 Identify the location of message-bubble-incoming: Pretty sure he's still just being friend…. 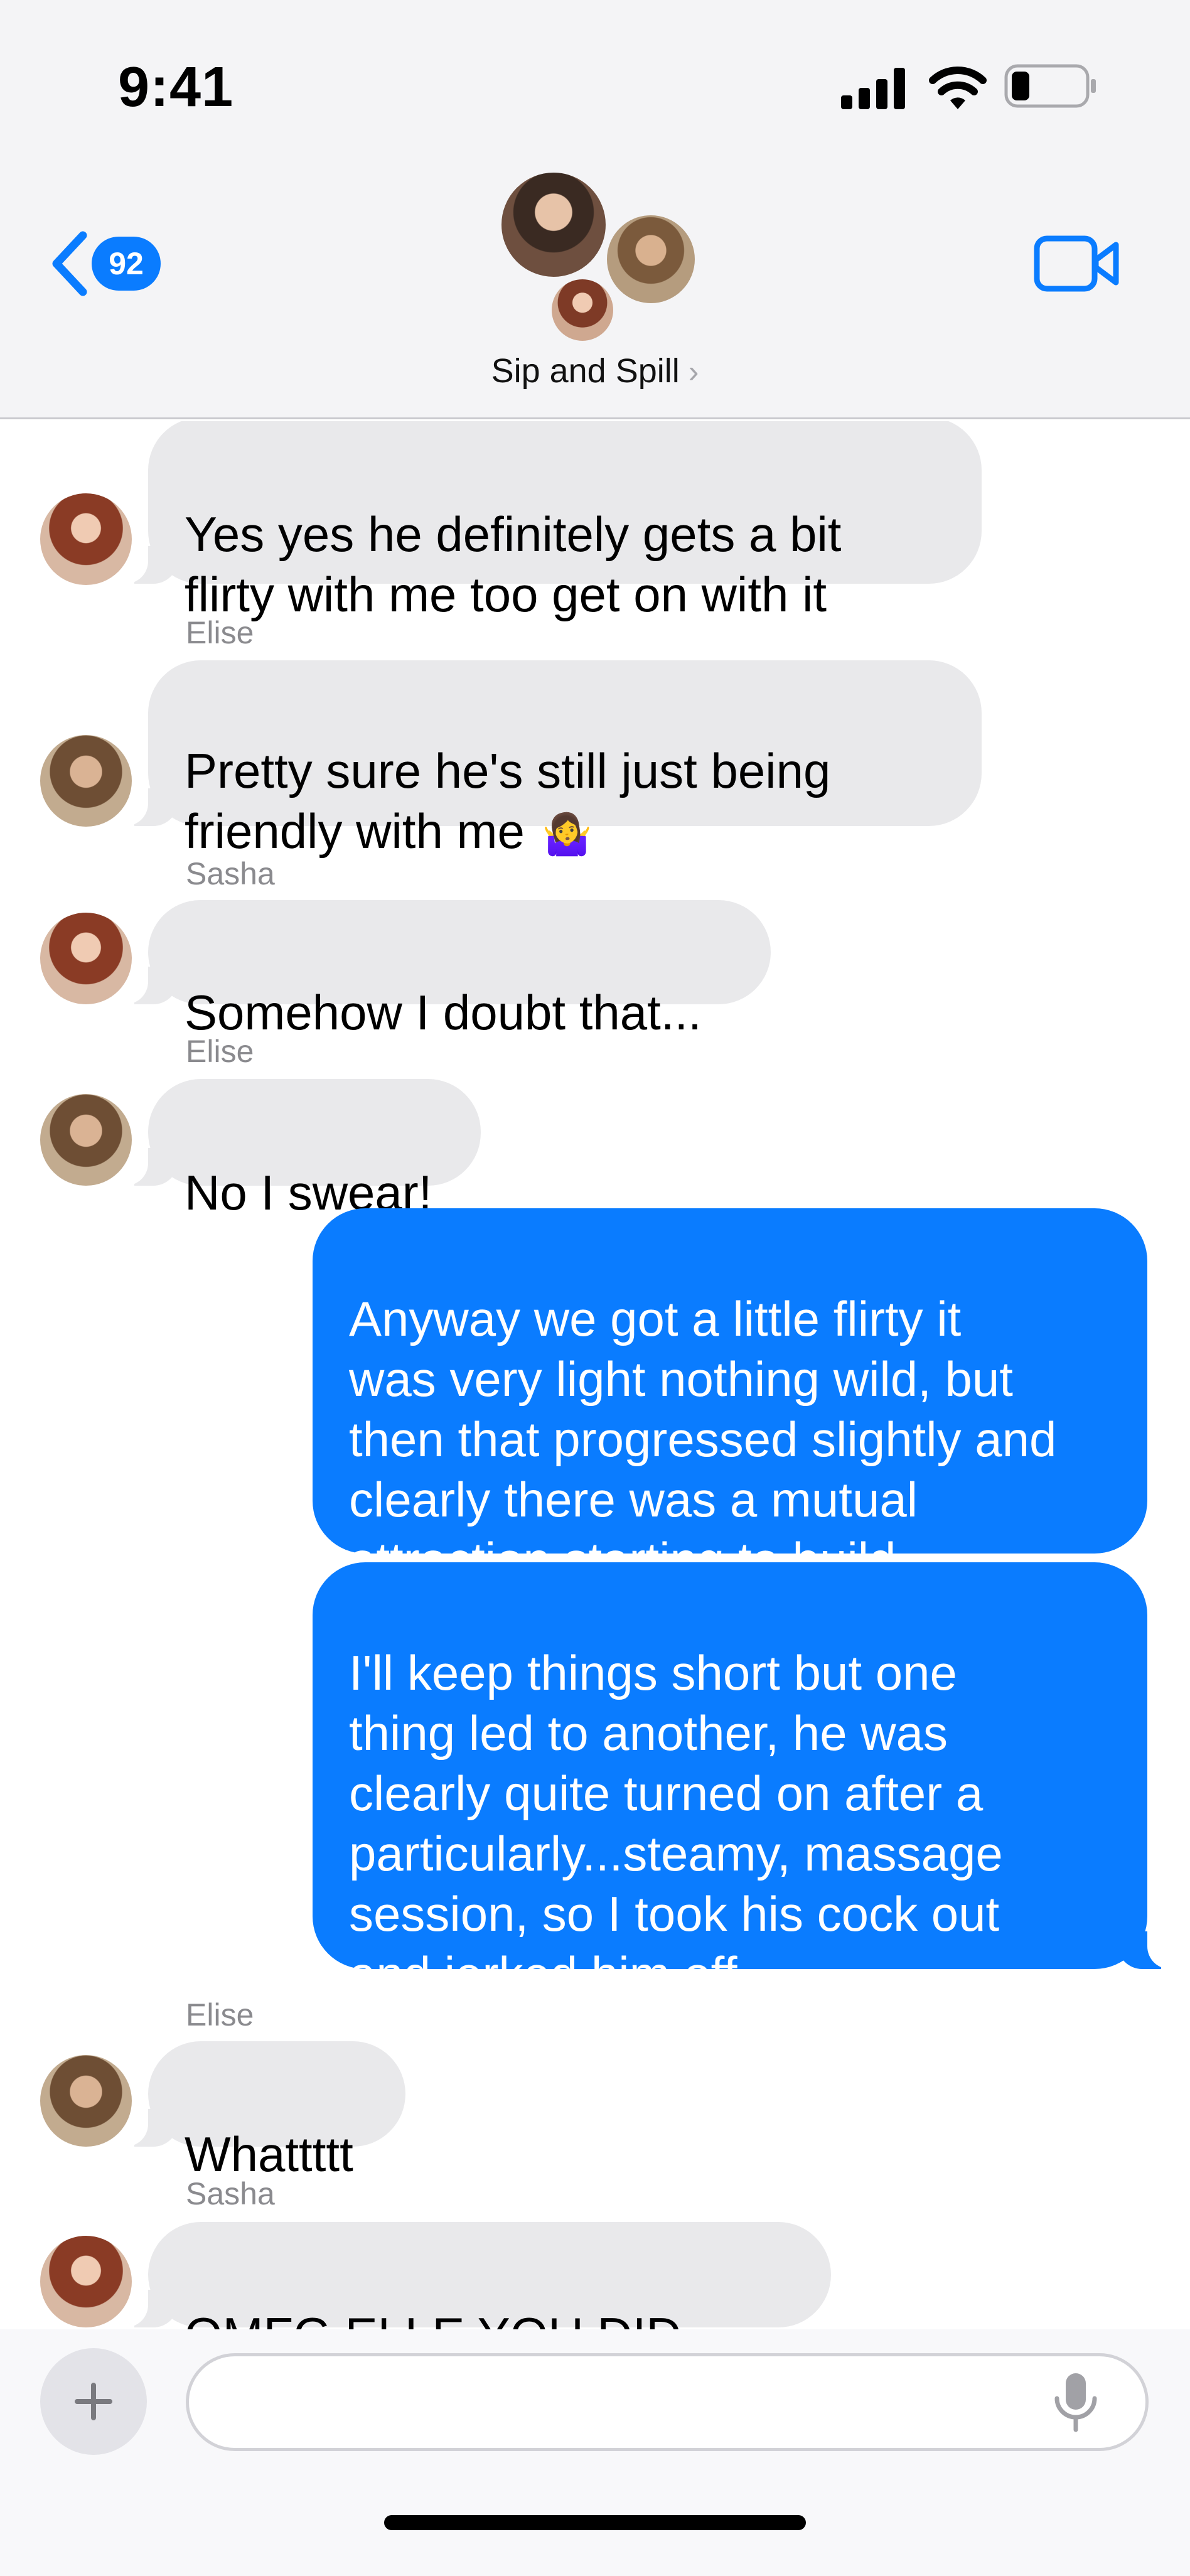
(549, 759).